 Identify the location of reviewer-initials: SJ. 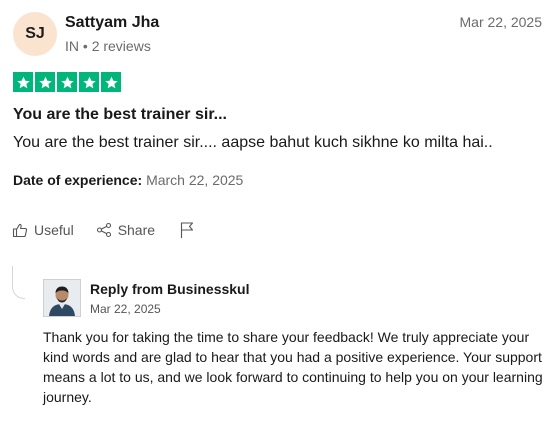
(35, 33).